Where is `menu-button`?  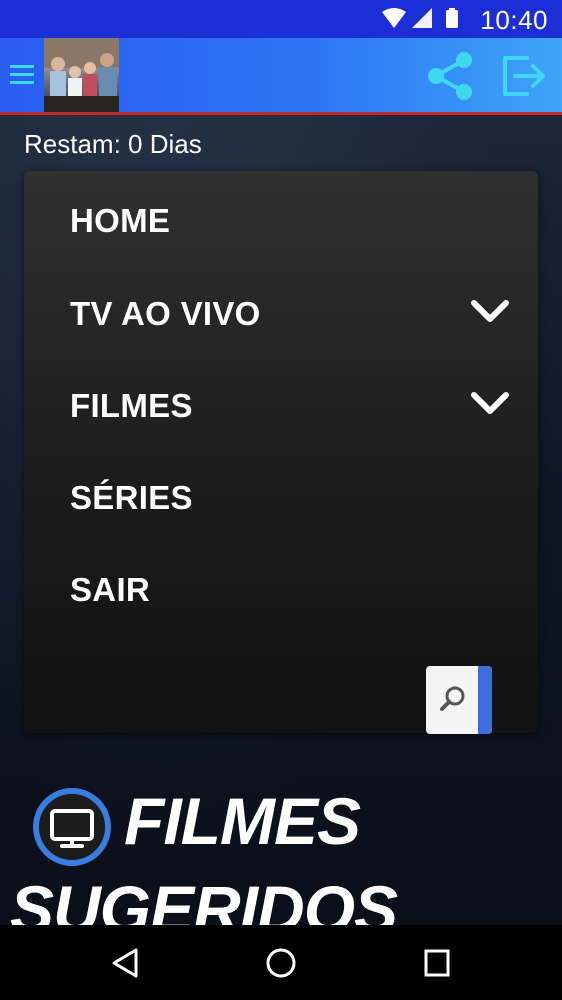 menu-button is located at coordinates (22, 75).